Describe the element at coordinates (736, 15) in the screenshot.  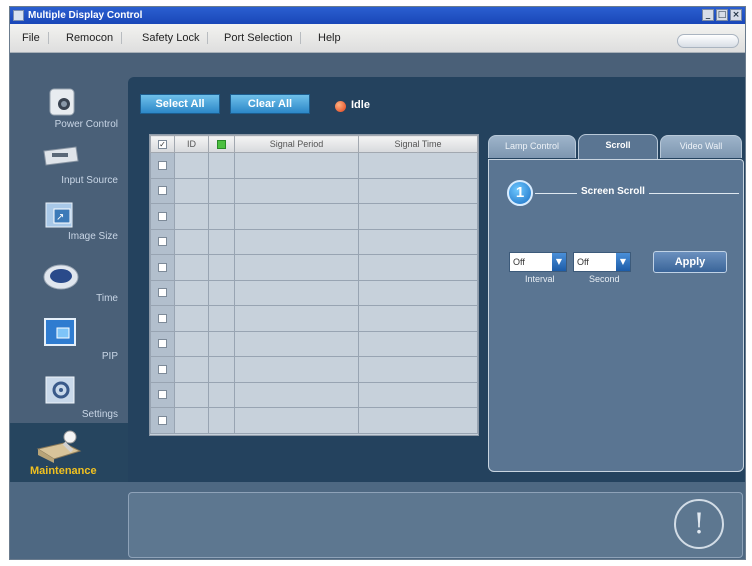
I see `close-button: ×` at that location.